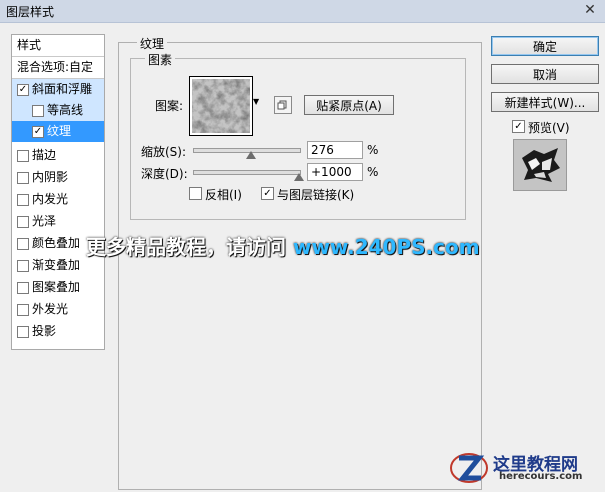 This screenshot has height=492, width=605. I want to click on style-preview-thumbnail, so click(540, 165).